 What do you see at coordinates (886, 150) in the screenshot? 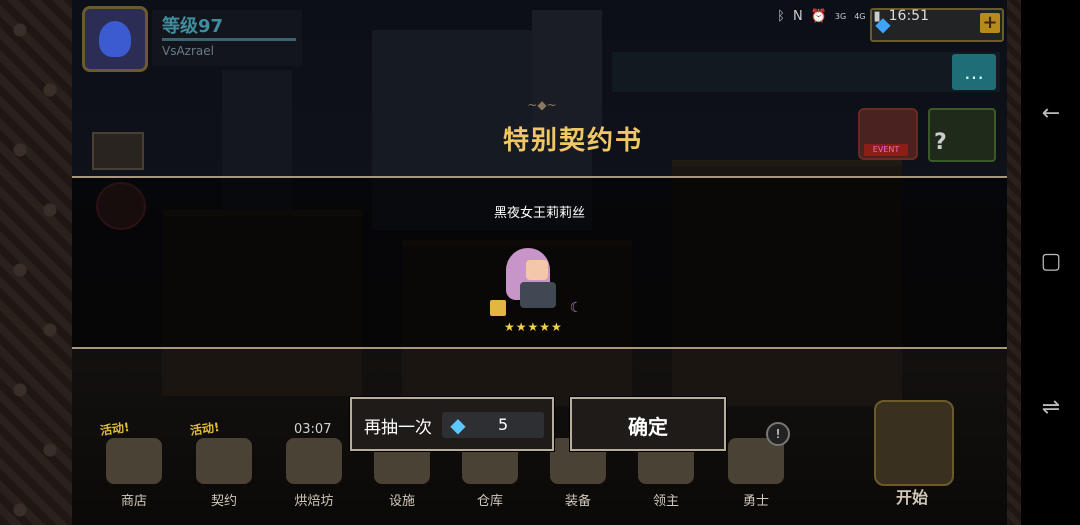
I see `event-label: EVENT` at bounding box center [886, 150].